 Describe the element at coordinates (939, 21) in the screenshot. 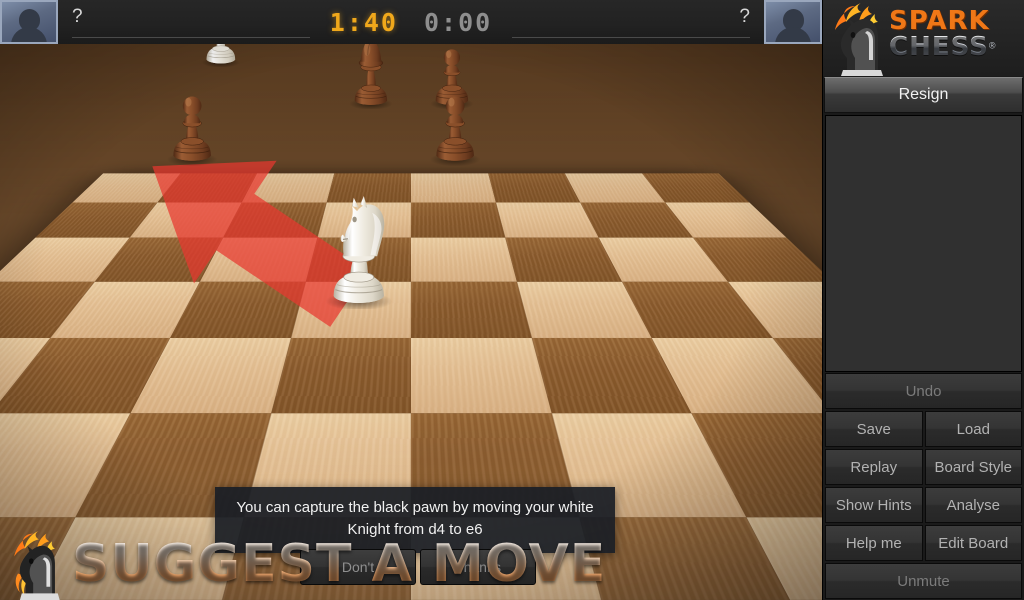

I see `logo-spark-text: SPARK` at that location.